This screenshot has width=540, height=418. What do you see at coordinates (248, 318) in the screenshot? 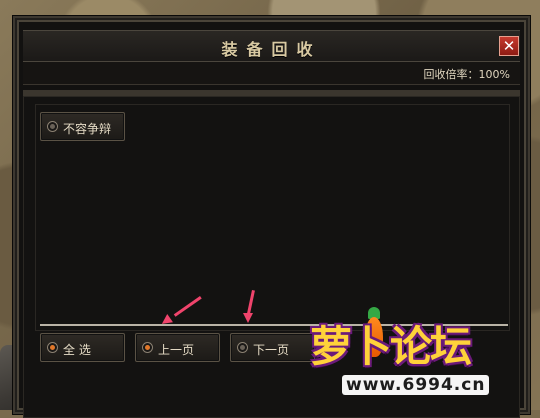
I see `arrow-head-icon` at bounding box center [248, 318].